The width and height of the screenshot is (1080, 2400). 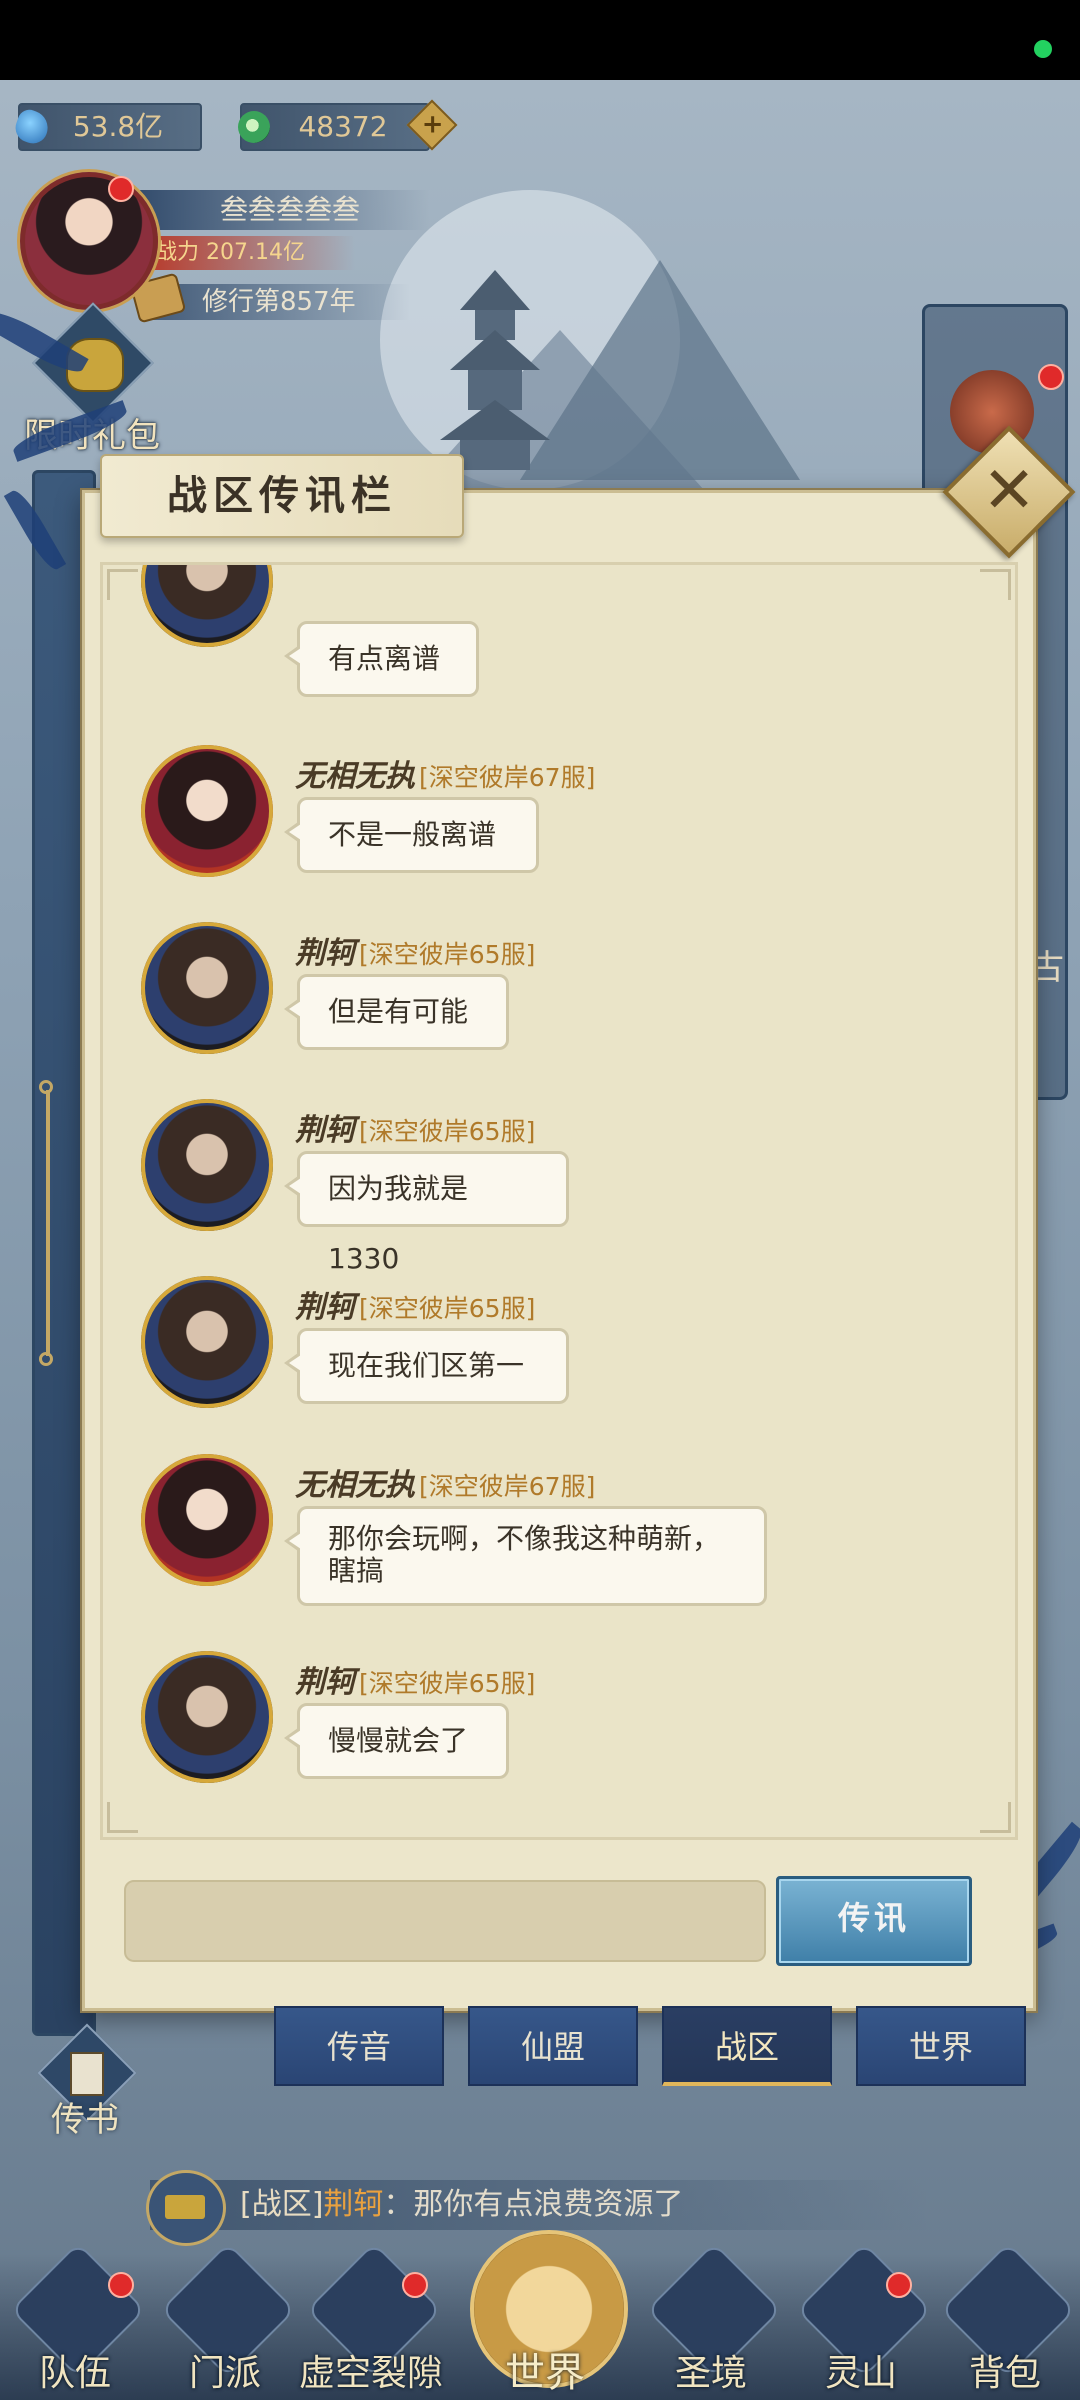 I want to click on spirit-stone-counter: 53.8亿, so click(x=106, y=127).